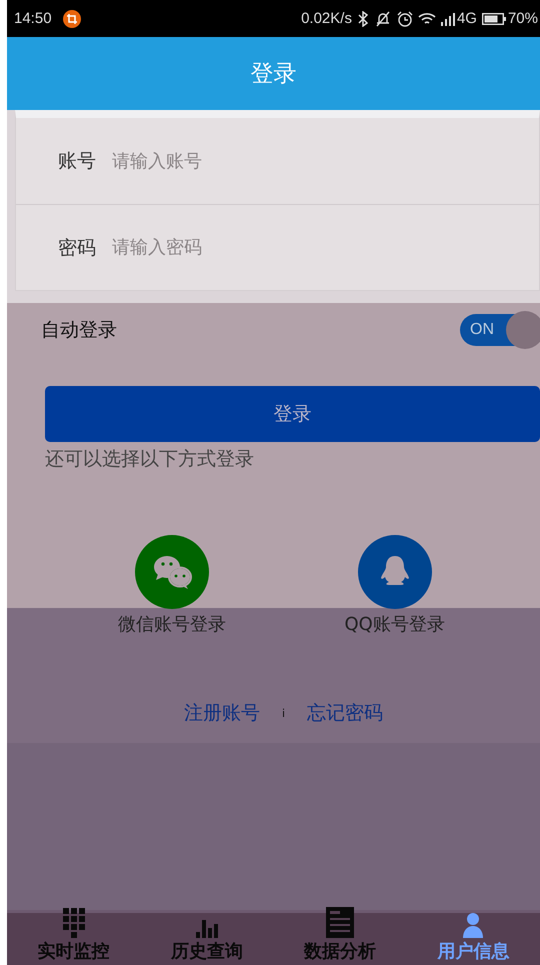 The image size is (540, 965). I want to click on crop-icon, so click(71, 19).